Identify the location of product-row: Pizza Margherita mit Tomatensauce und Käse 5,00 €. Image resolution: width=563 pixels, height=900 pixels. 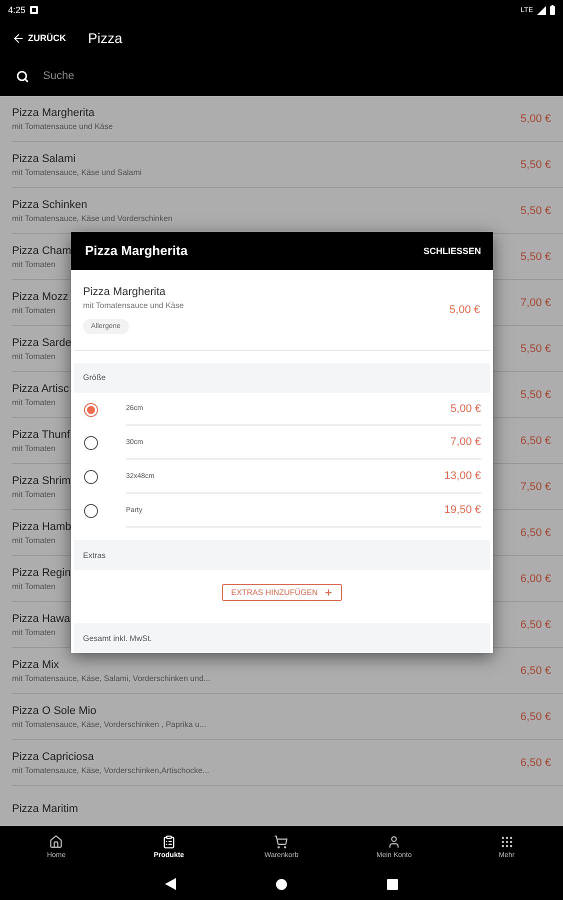
(287, 119).